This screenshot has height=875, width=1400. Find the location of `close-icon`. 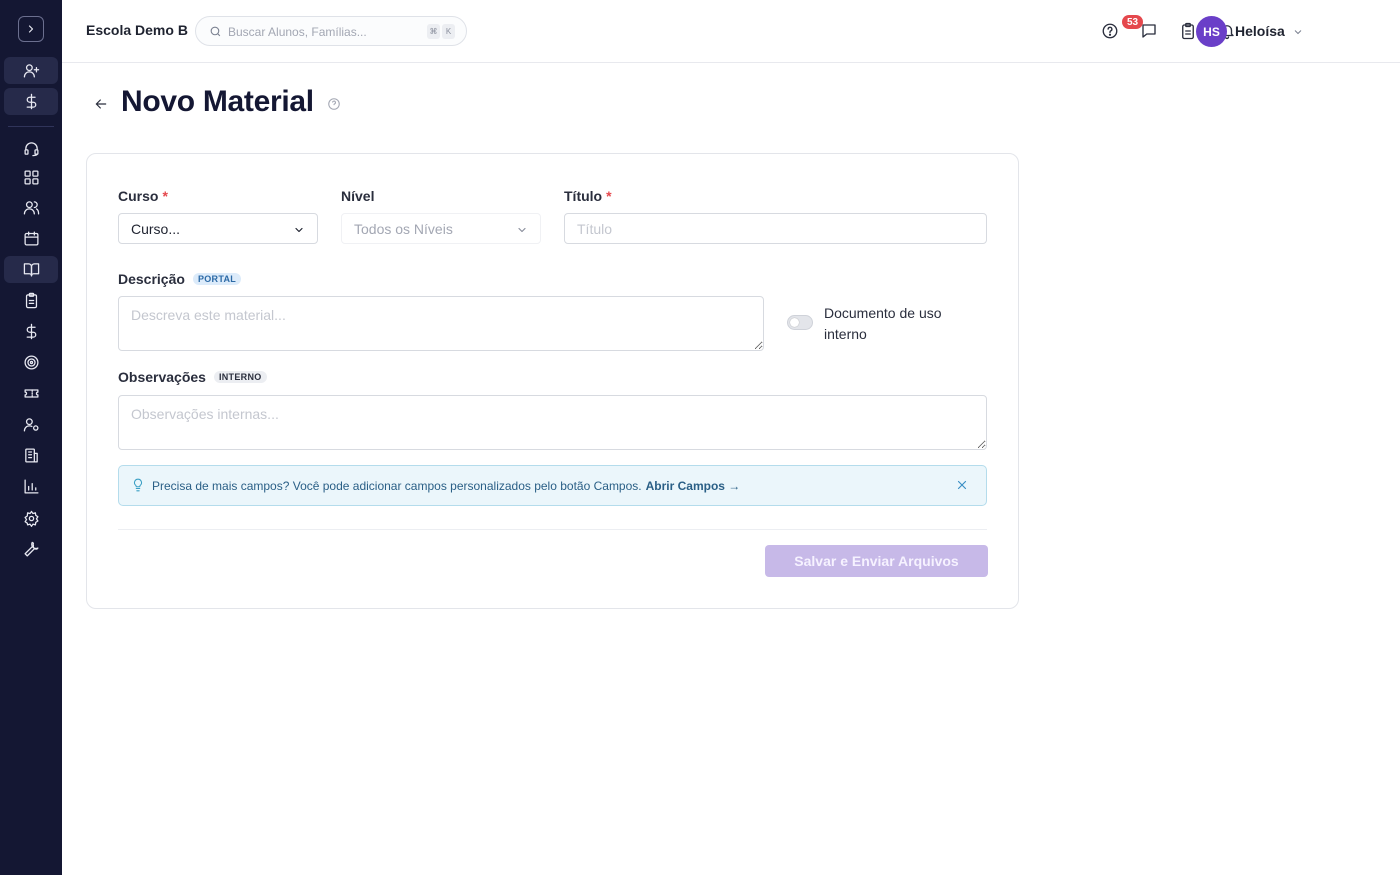

close-icon is located at coordinates (962, 485).